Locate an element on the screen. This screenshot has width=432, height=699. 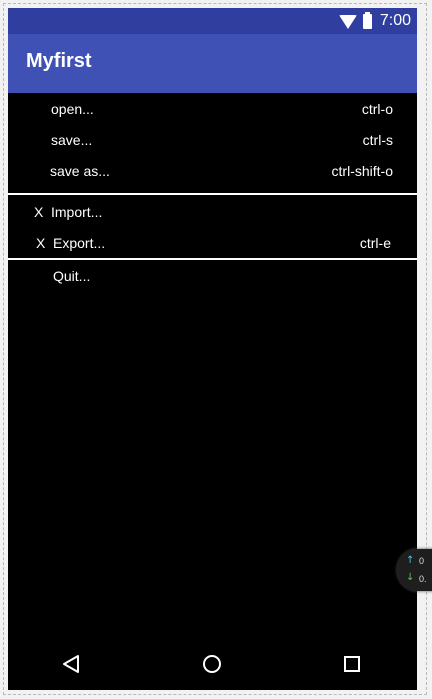
home-icon is located at coordinates (212, 664).